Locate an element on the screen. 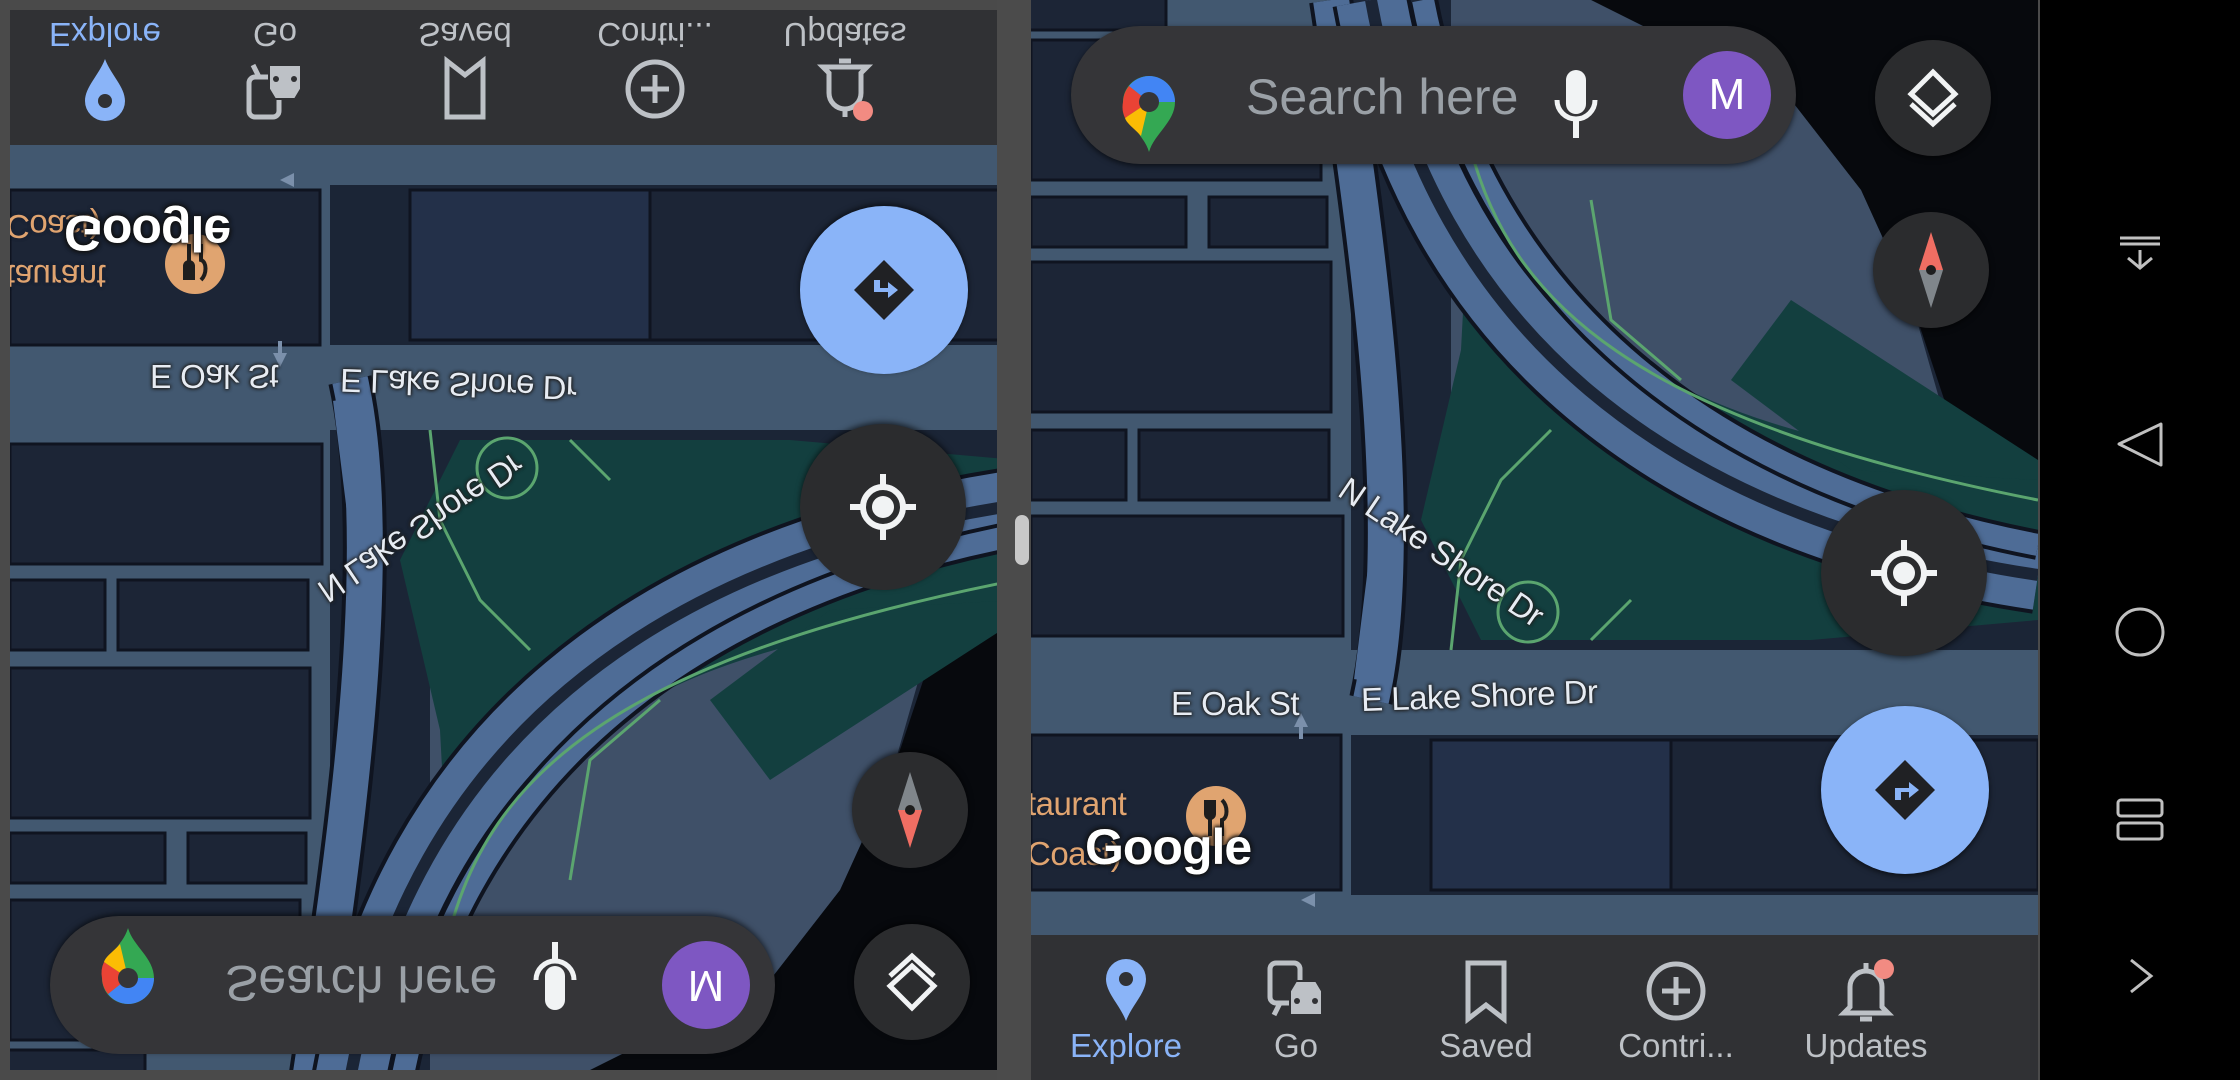 Image resolution: width=2240 pixels, height=1080 pixels. map-label-restaurant: taurant is located at coordinates (58, 276).